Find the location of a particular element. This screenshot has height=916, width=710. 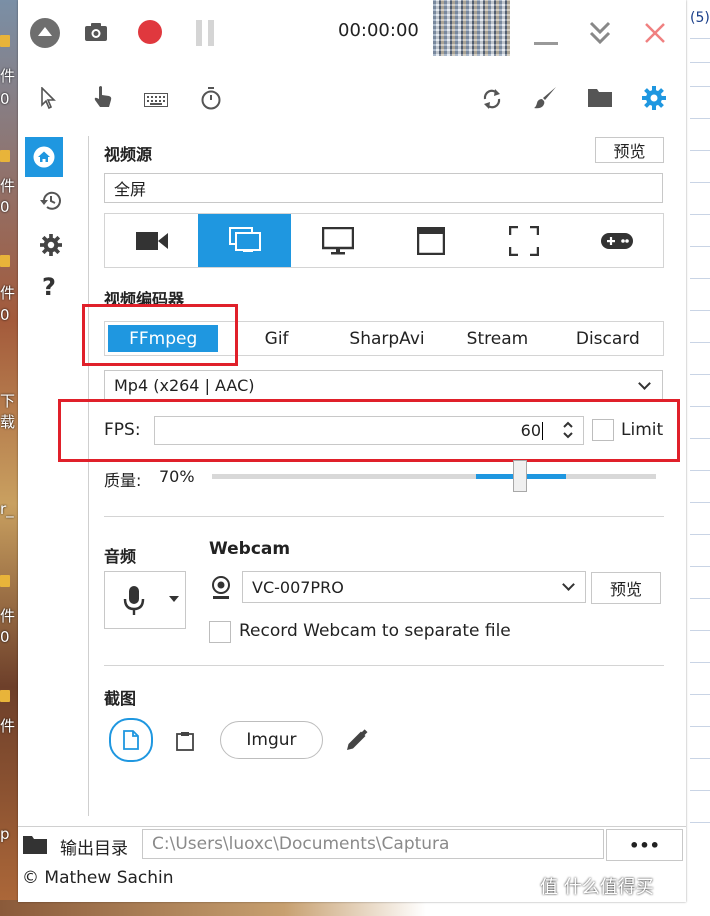

sidebar-divider is located at coordinates (88, 476).